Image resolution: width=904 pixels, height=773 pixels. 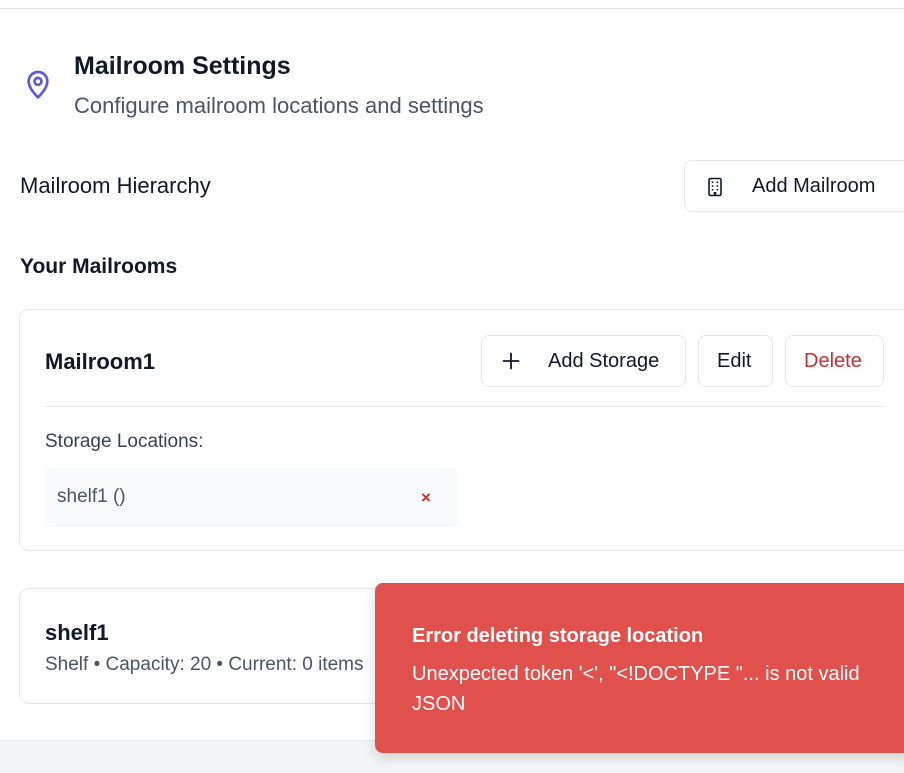 I want to click on edit-button: Edit, so click(x=735, y=361).